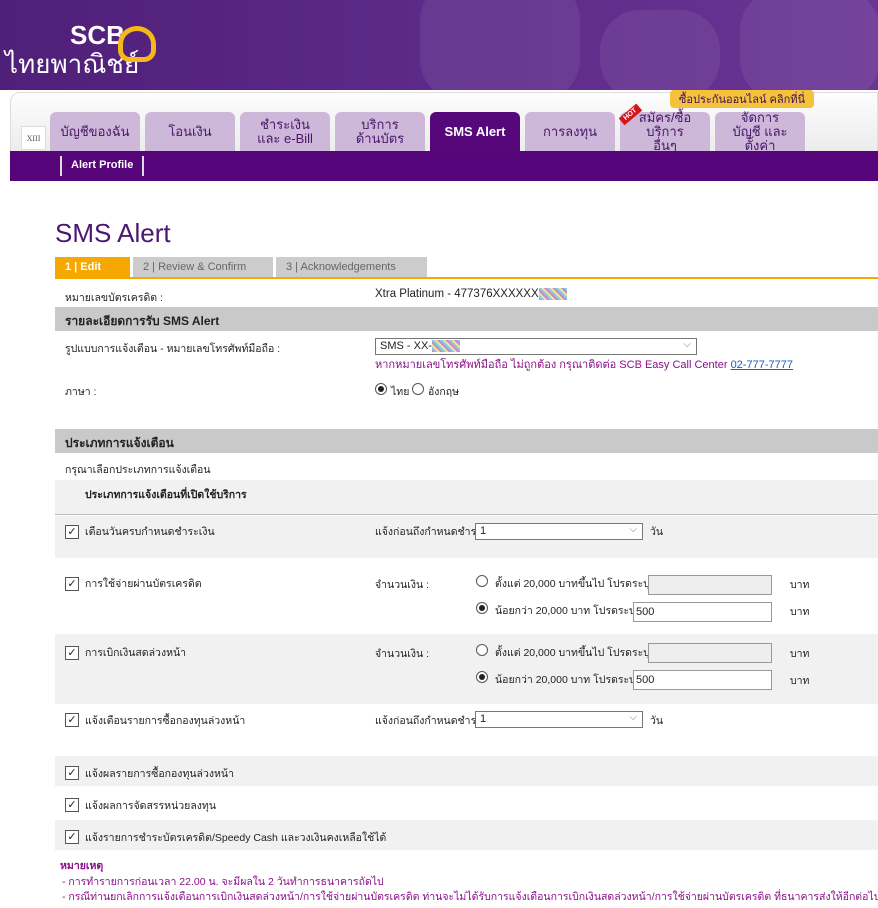 Image resolution: width=878 pixels, height=908 pixels. What do you see at coordinates (72, 532) in the screenshot?
I see `due-date-checkbox: ✓` at bounding box center [72, 532].